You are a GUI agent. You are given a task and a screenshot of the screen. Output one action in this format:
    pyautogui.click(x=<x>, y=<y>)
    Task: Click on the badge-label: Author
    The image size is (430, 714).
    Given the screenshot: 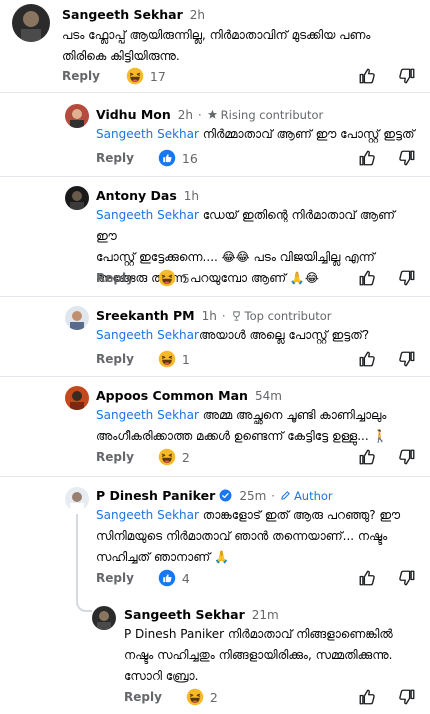 What is the action you would take?
    pyautogui.click(x=313, y=495)
    